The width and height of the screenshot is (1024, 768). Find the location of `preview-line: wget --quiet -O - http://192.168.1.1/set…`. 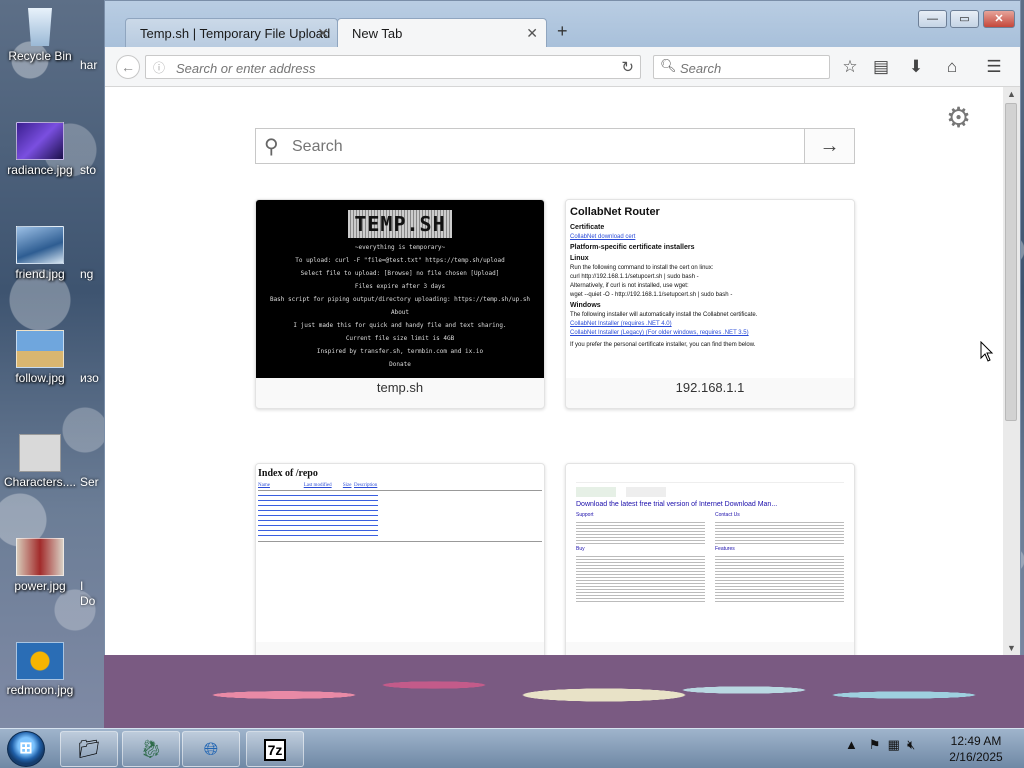

preview-line: wget --quiet -O - http://192.168.1.1/set… is located at coordinates (651, 295).